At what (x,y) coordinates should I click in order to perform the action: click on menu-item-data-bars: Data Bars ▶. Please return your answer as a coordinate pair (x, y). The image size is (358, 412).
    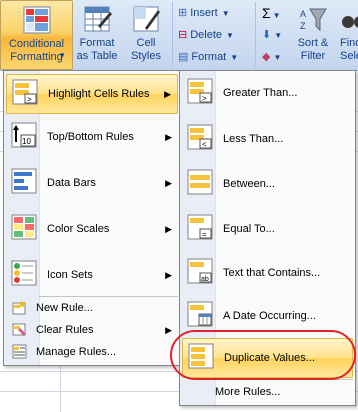
    Looking at the image, I should click on (92, 183).